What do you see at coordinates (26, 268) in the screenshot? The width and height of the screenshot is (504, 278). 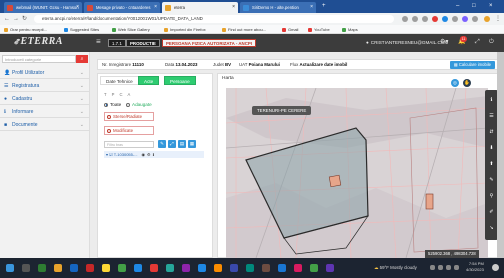 I see `task-view-icon` at bounding box center [26, 268].